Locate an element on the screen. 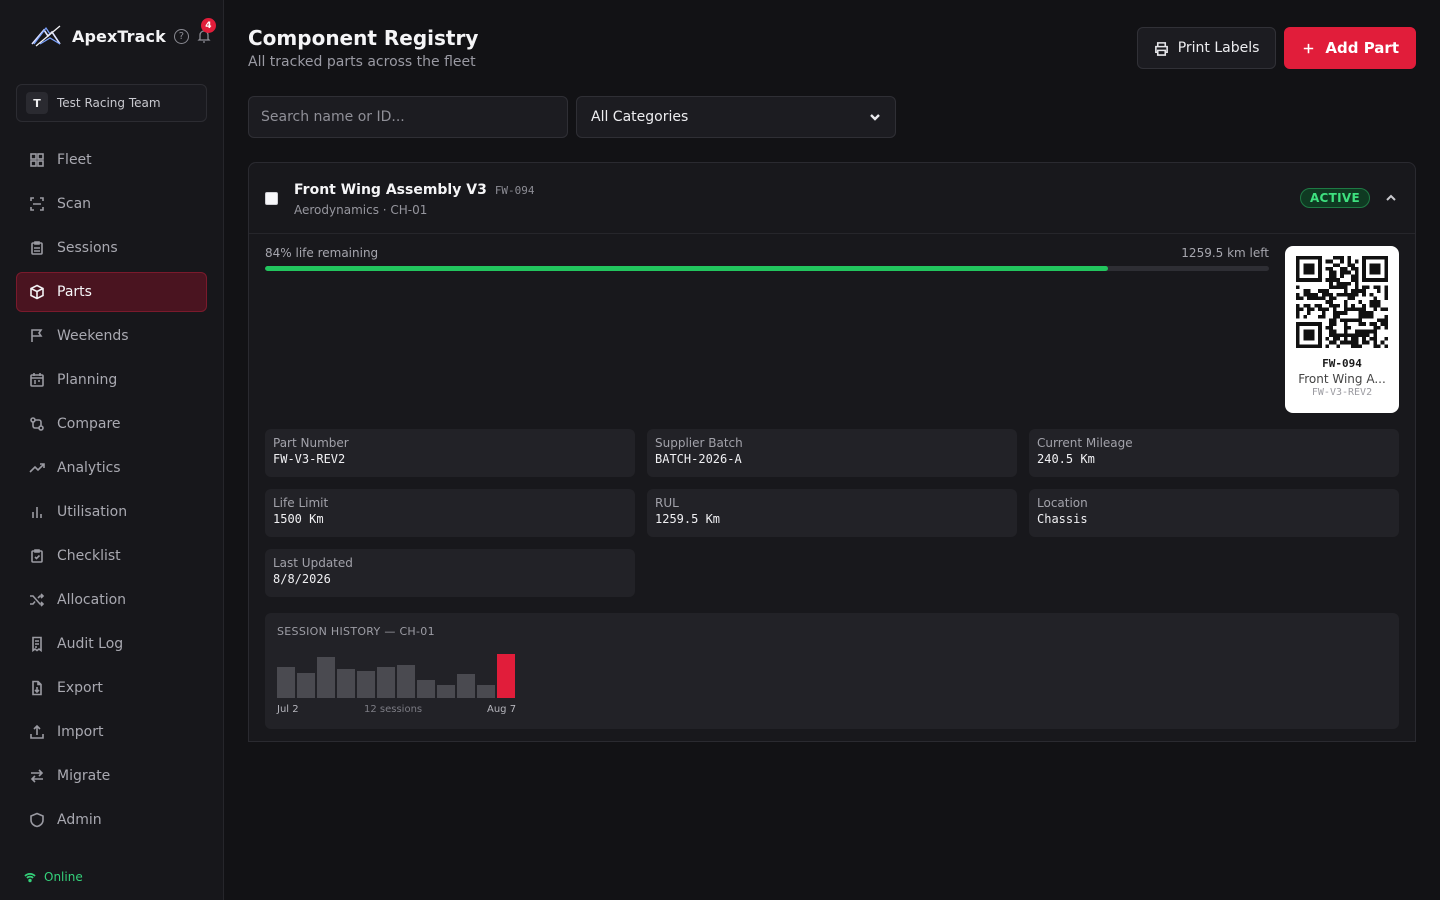 The height and width of the screenshot is (900, 1440). history-count-label: 12 sessions is located at coordinates (393, 709).